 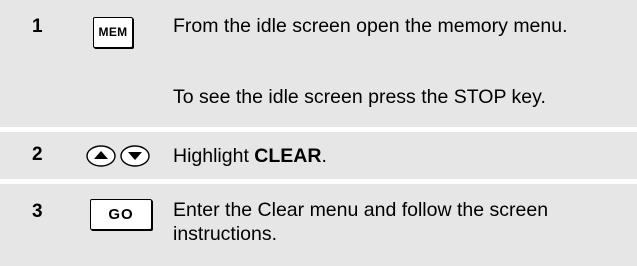 I want to click on step-description: Highlight CLEAR., so click(x=398, y=156).